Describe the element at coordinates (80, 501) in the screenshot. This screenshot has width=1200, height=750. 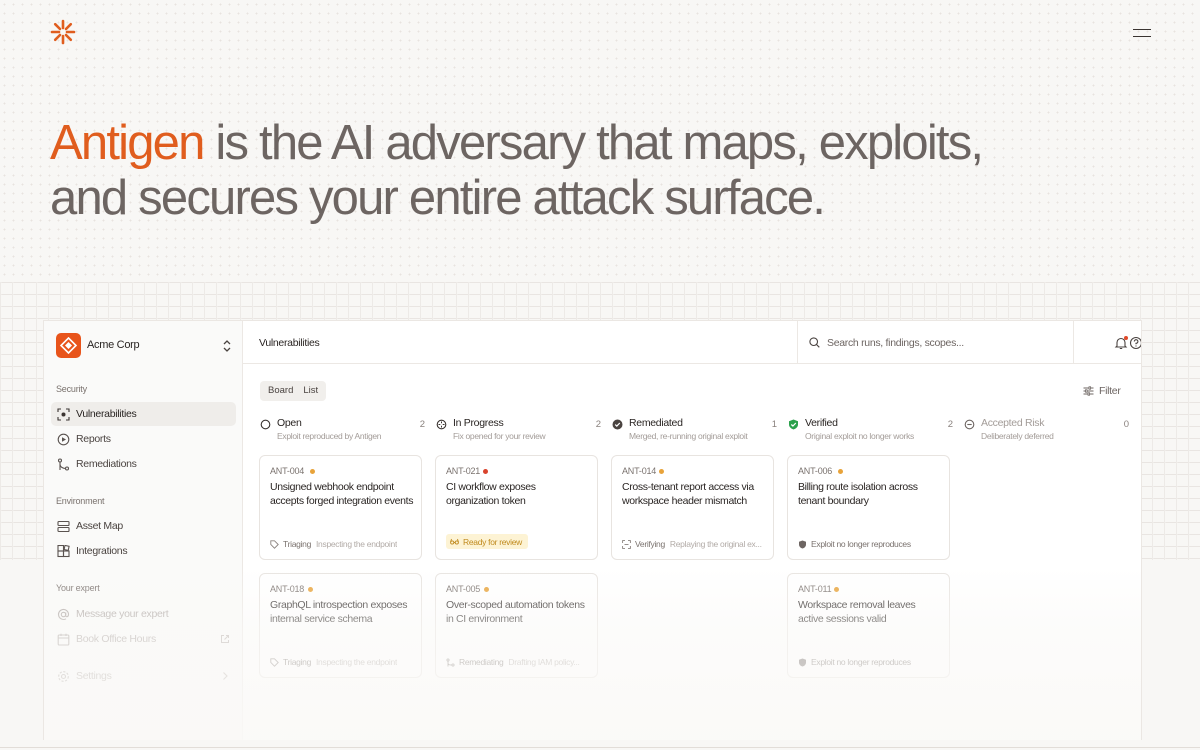
I see `section-environment: Environment` at that location.